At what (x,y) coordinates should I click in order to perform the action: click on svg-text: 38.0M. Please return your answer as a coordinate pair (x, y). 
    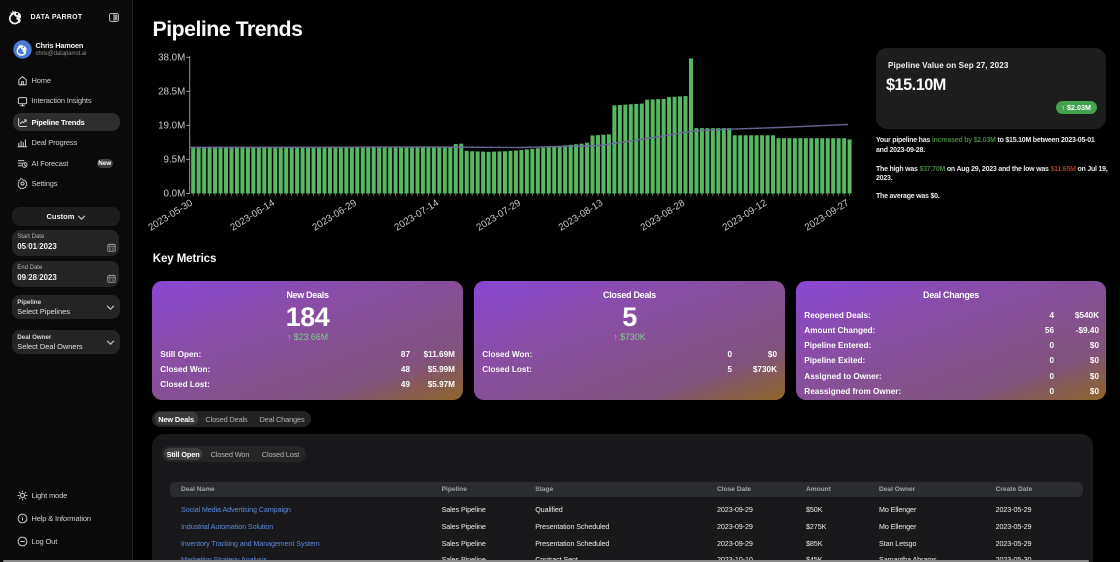
    Looking at the image, I should click on (171, 58).